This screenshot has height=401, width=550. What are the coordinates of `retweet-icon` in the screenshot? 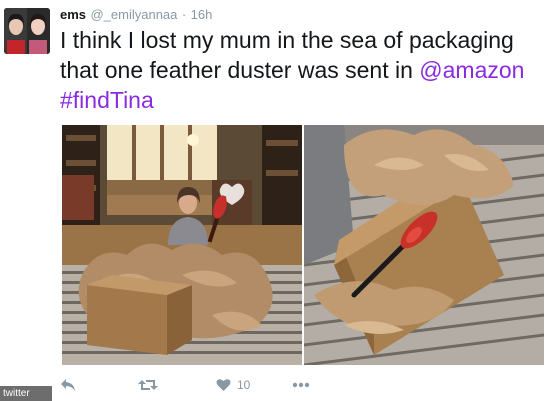 It's located at (148, 385).